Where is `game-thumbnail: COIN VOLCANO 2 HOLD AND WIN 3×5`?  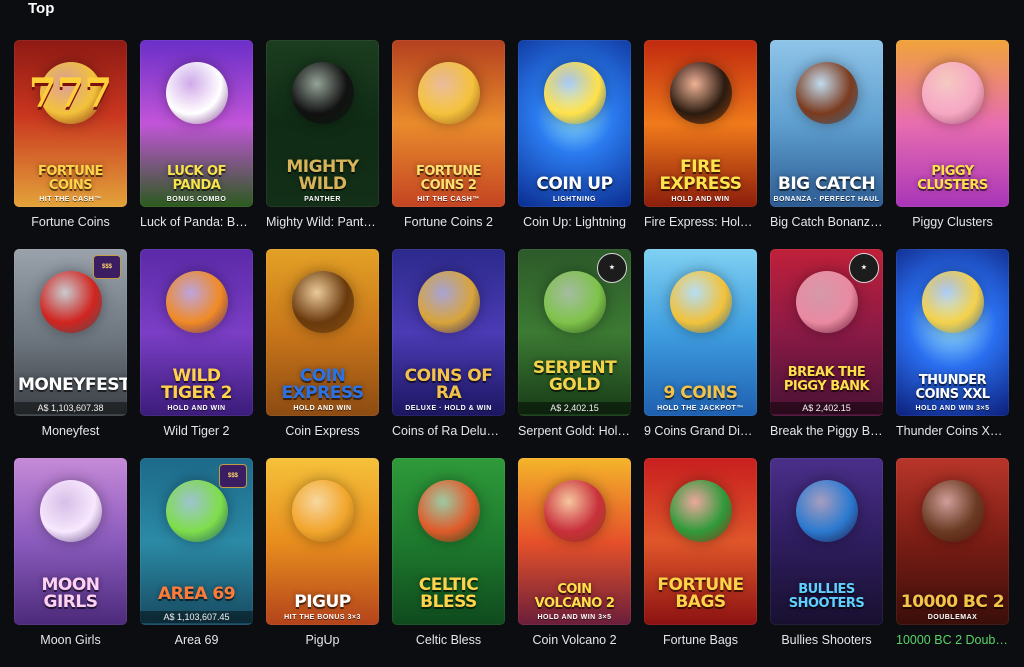 game-thumbnail: COIN VOLCANO 2 HOLD AND WIN 3×5 is located at coordinates (574, 541).